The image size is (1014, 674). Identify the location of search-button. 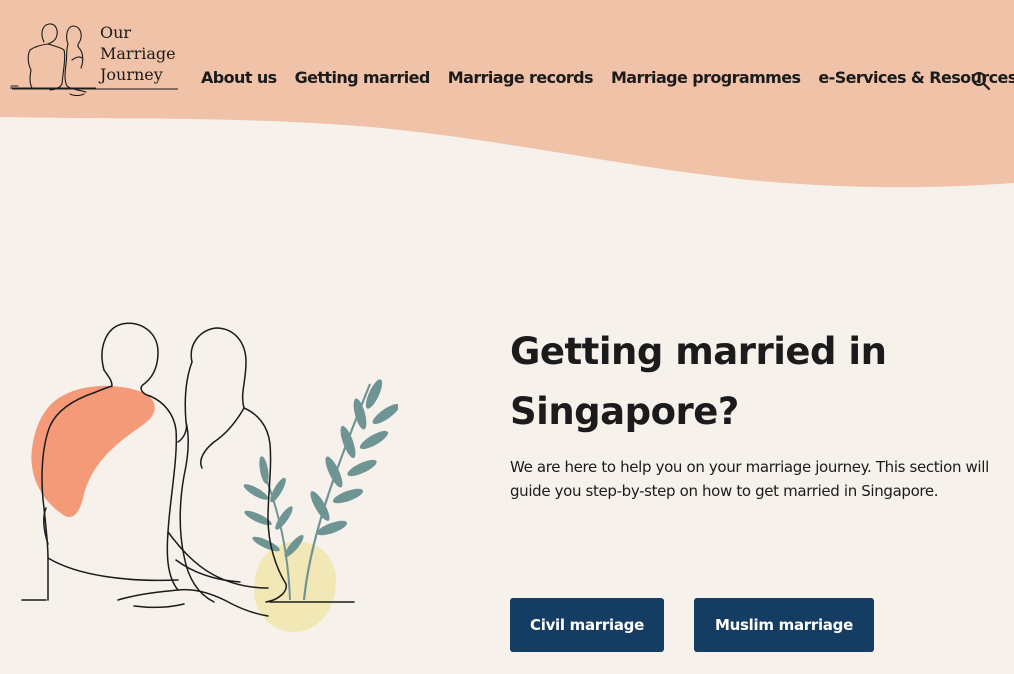
(981, 81).